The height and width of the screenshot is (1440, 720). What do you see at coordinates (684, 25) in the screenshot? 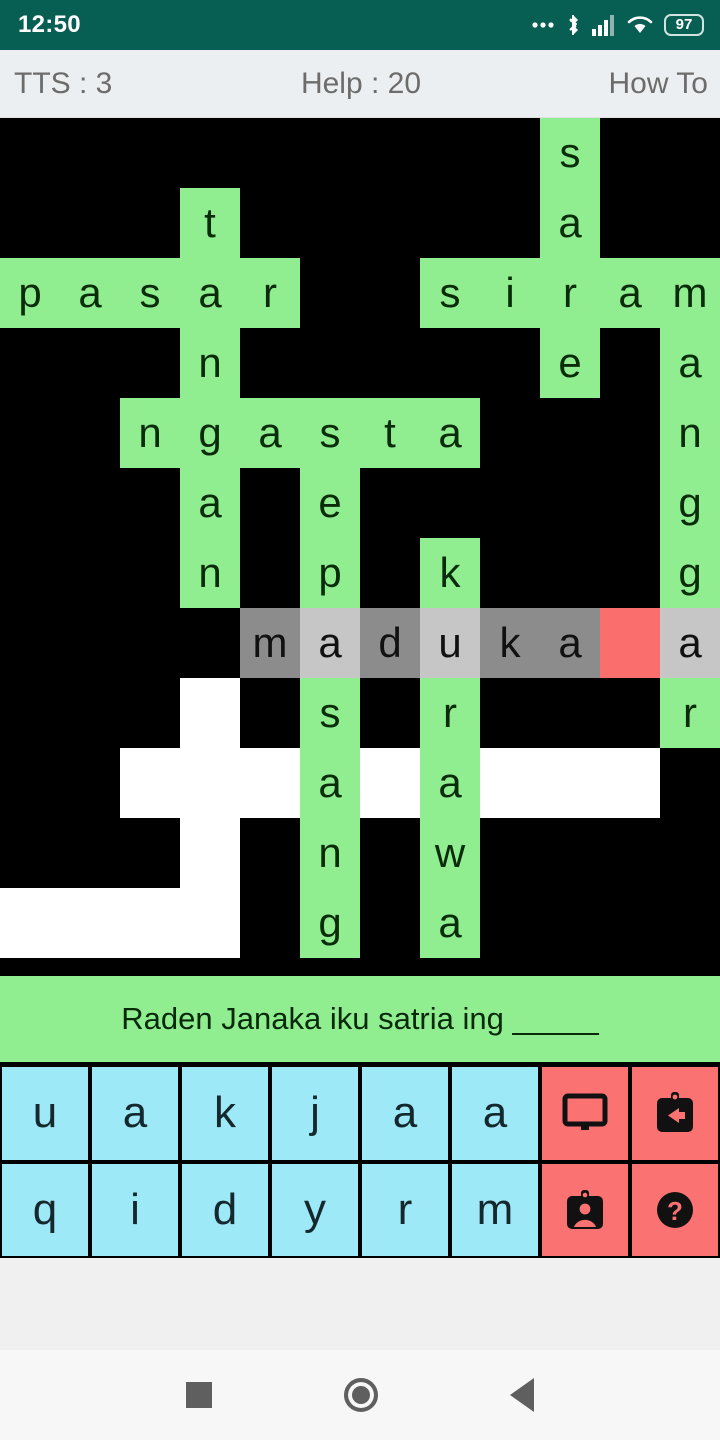
I see `battery-icon: 97` at bounding box center [684, 25].